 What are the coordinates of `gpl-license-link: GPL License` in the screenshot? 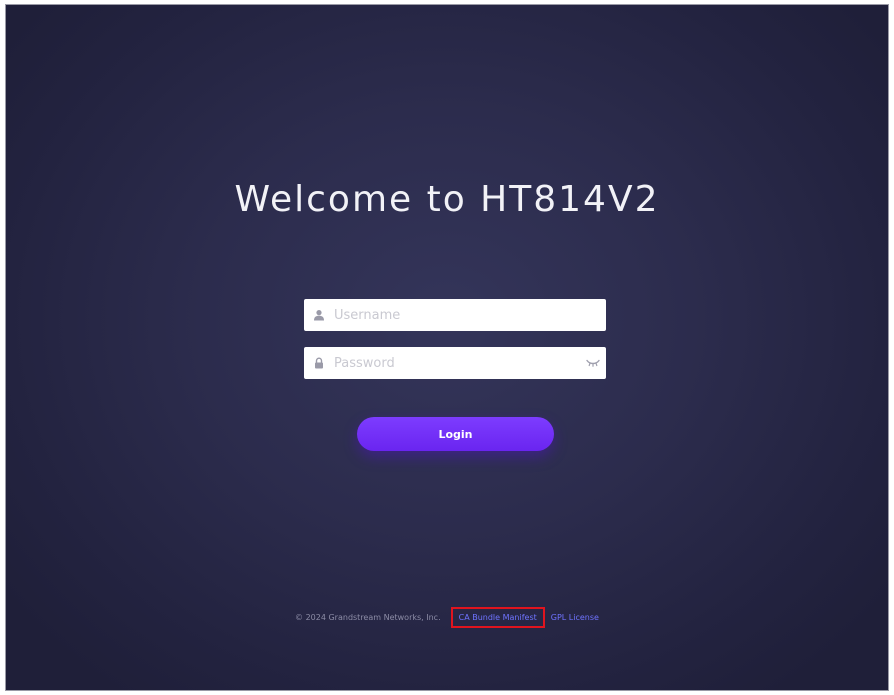 It's located at (575, 617).